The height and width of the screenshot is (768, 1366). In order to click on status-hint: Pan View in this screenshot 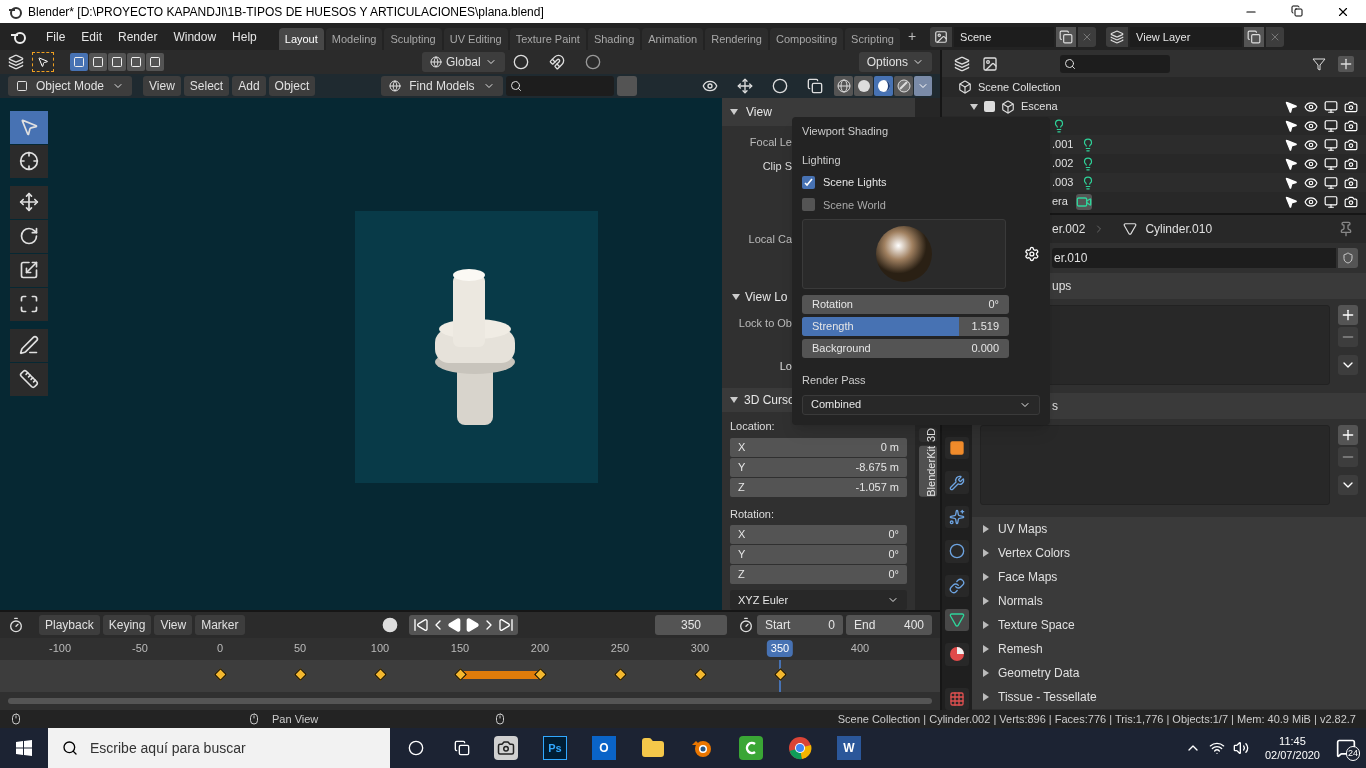, I will do `click(295, 719)`.